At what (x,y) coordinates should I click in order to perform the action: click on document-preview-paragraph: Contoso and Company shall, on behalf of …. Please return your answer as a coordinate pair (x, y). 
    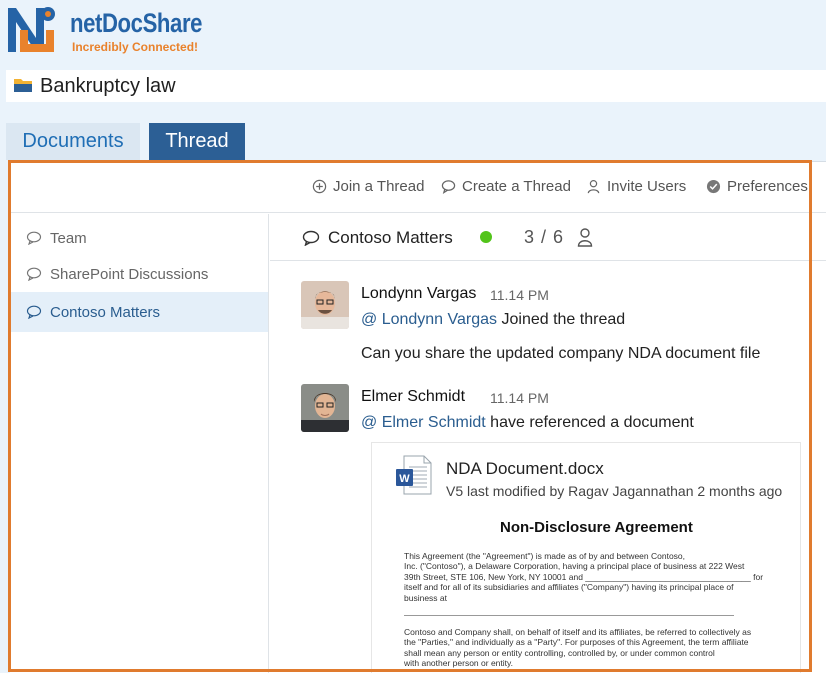
    Looking at the image, I should click on (578, 648).